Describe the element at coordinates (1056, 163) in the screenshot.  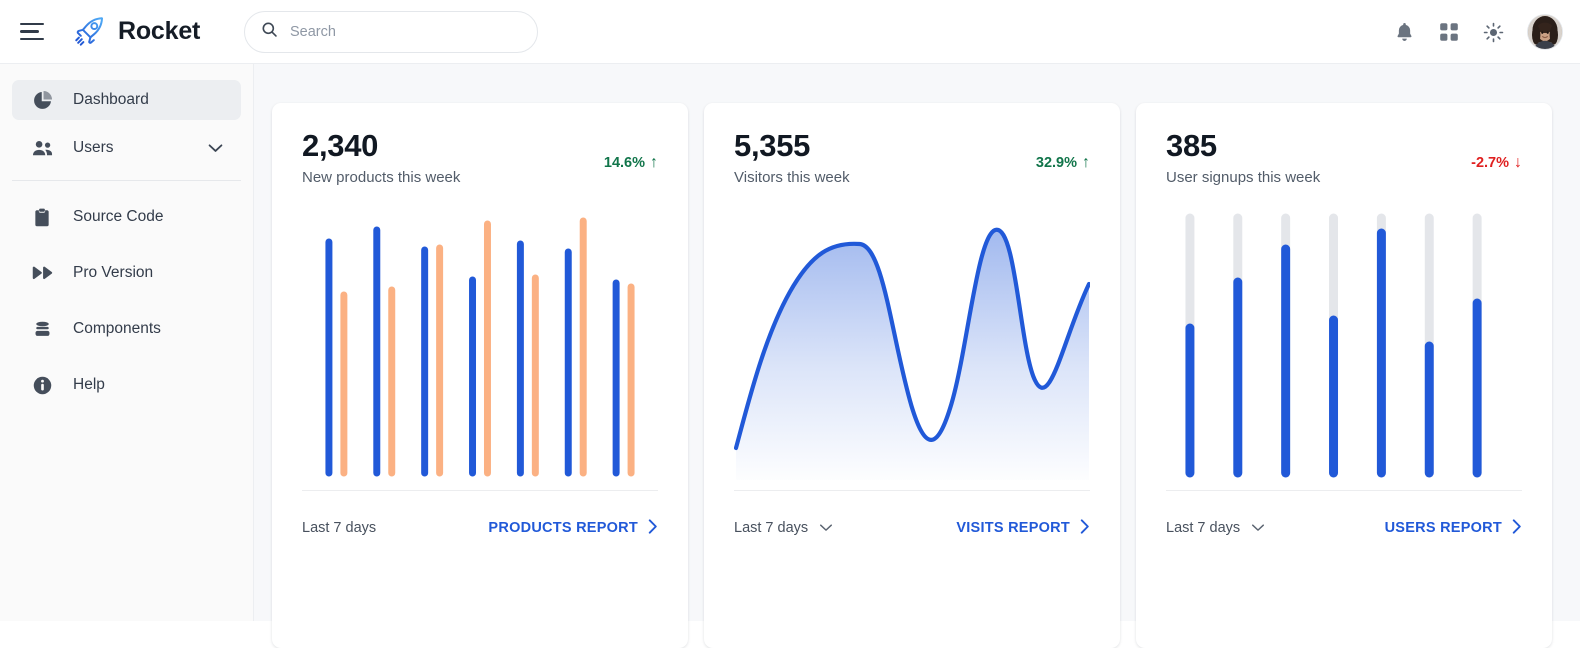
I see `trend-value: 32.9%` at that location.